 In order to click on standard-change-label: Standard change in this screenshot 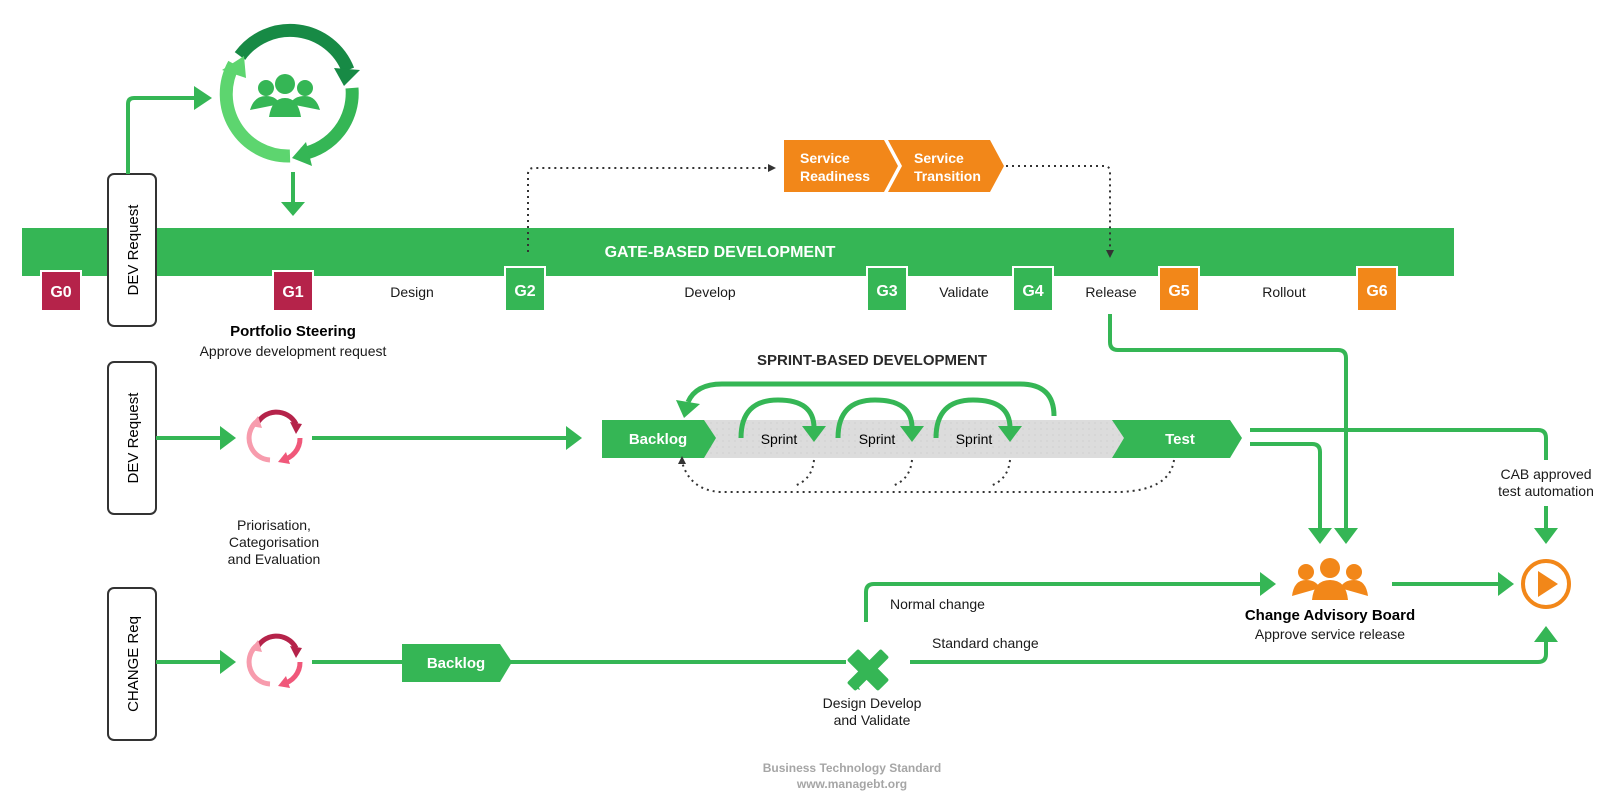, I will do `click(985, 643)`.